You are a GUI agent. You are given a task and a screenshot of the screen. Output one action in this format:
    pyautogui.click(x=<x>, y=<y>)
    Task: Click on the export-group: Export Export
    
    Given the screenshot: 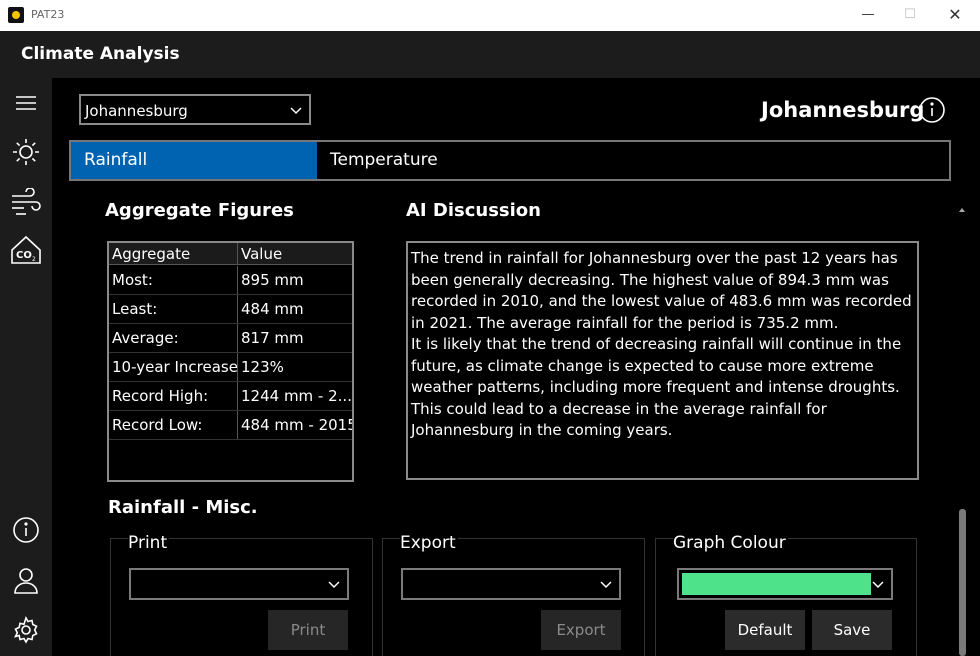 What is the action you would take?
    pyautogui.click(x=513, y=594)
    